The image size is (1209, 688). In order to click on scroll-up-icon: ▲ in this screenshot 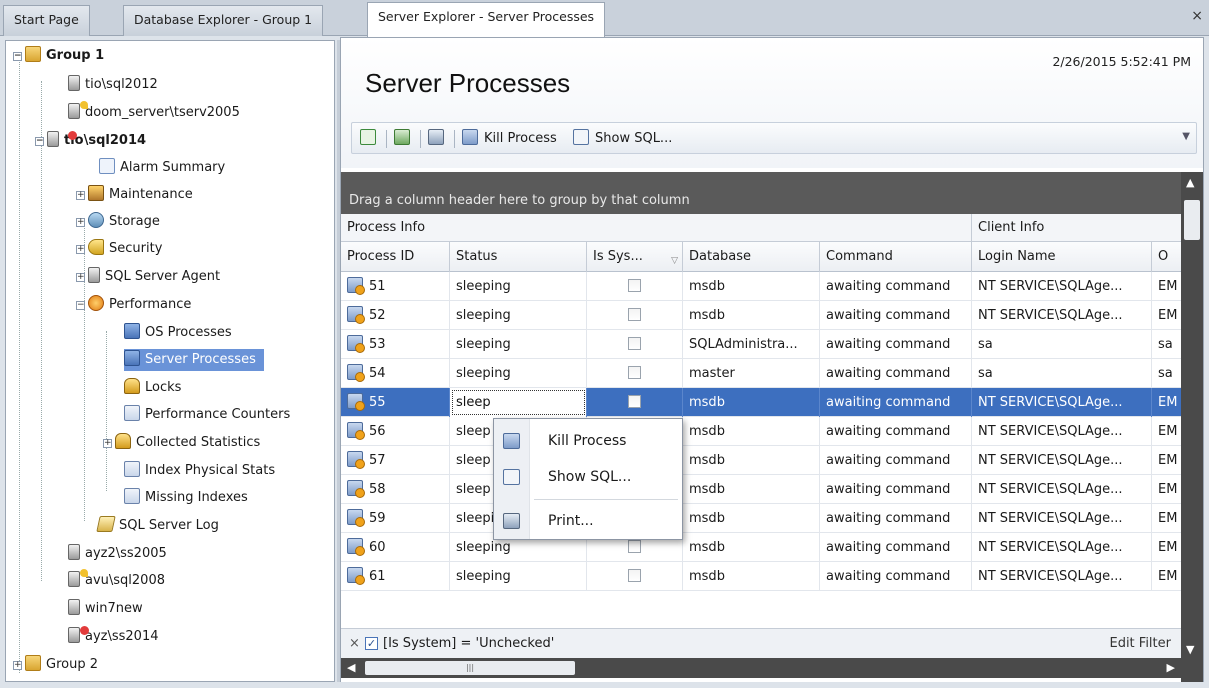, I will do `click(1190, 182)`.